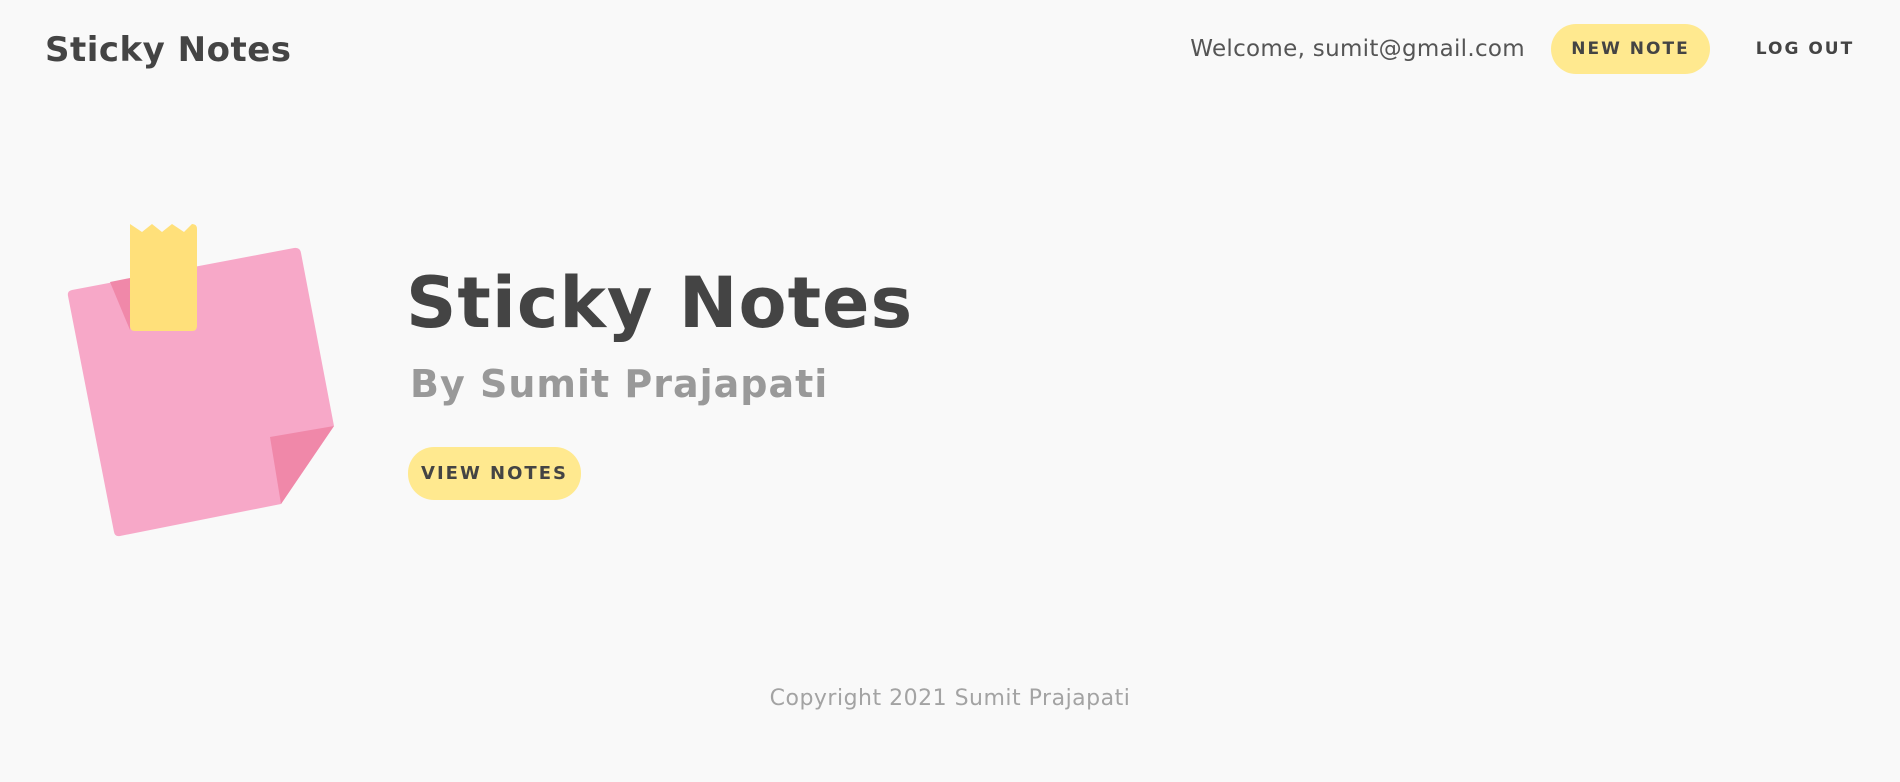 The image size is (1900, 782). I want to click on sticky-note-icon, so click(204, 380).